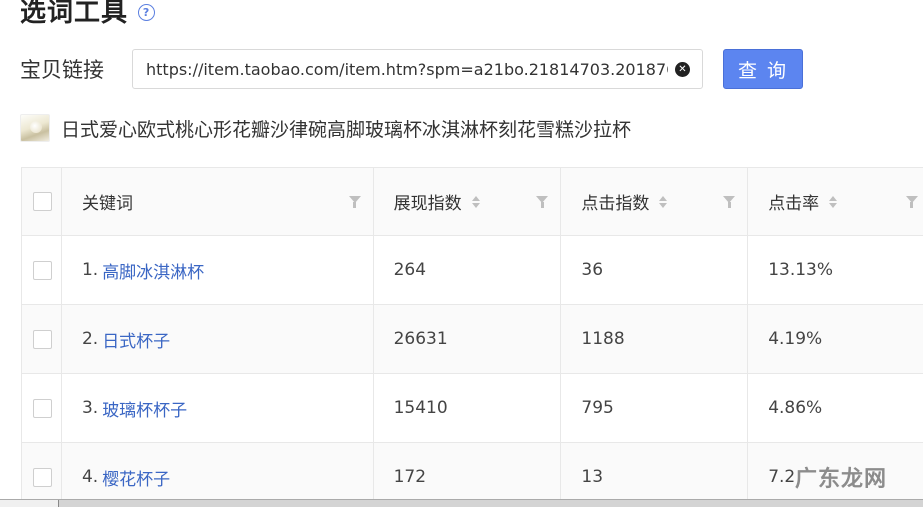 This screenshot has width=923, height=507. Describe the element at coordinates (682, 69) in the screenshot. I see `clear-circle-icon: ✕` at that location.